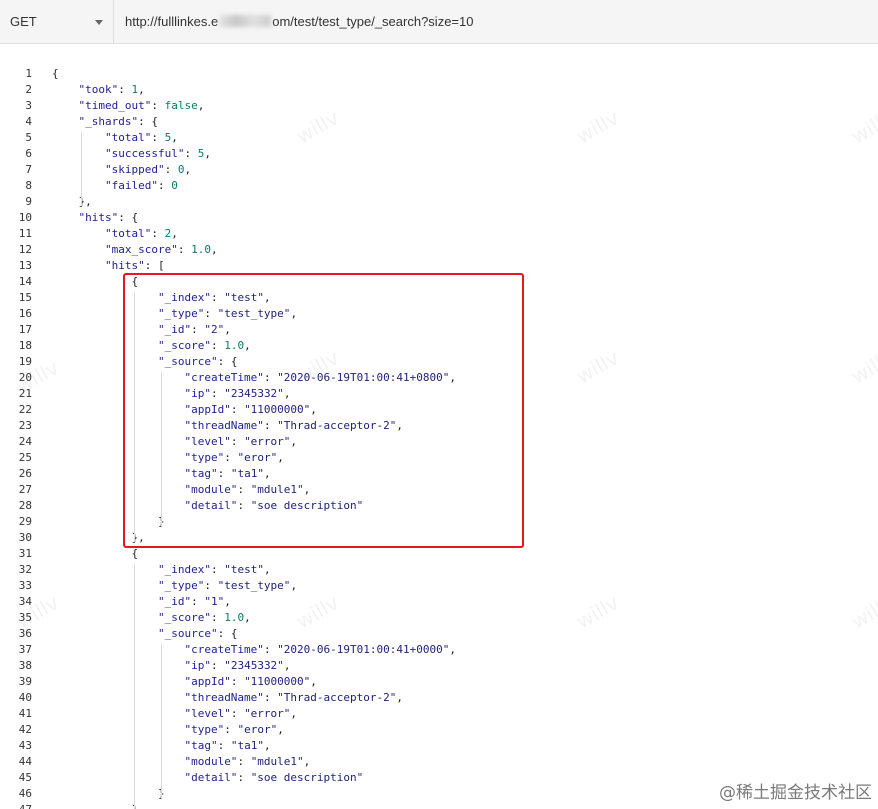 The image size is (878, 809). What do you see at coordinates (245, 21) in the screenshot?
I see `redacted-text` at bounding box center [245, 21].